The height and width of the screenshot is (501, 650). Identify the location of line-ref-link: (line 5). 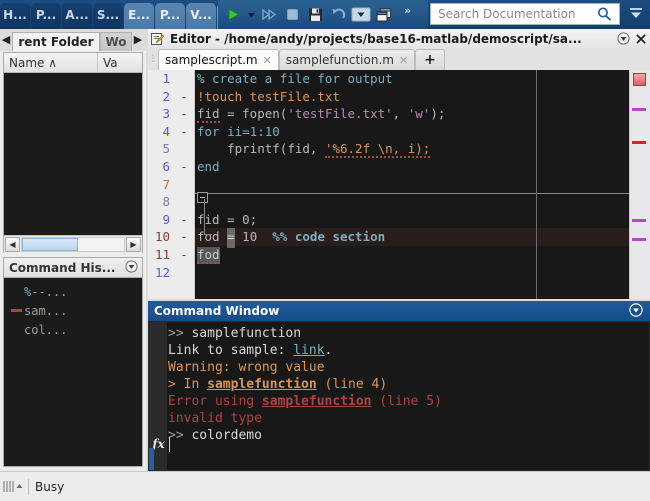
(407, 401).